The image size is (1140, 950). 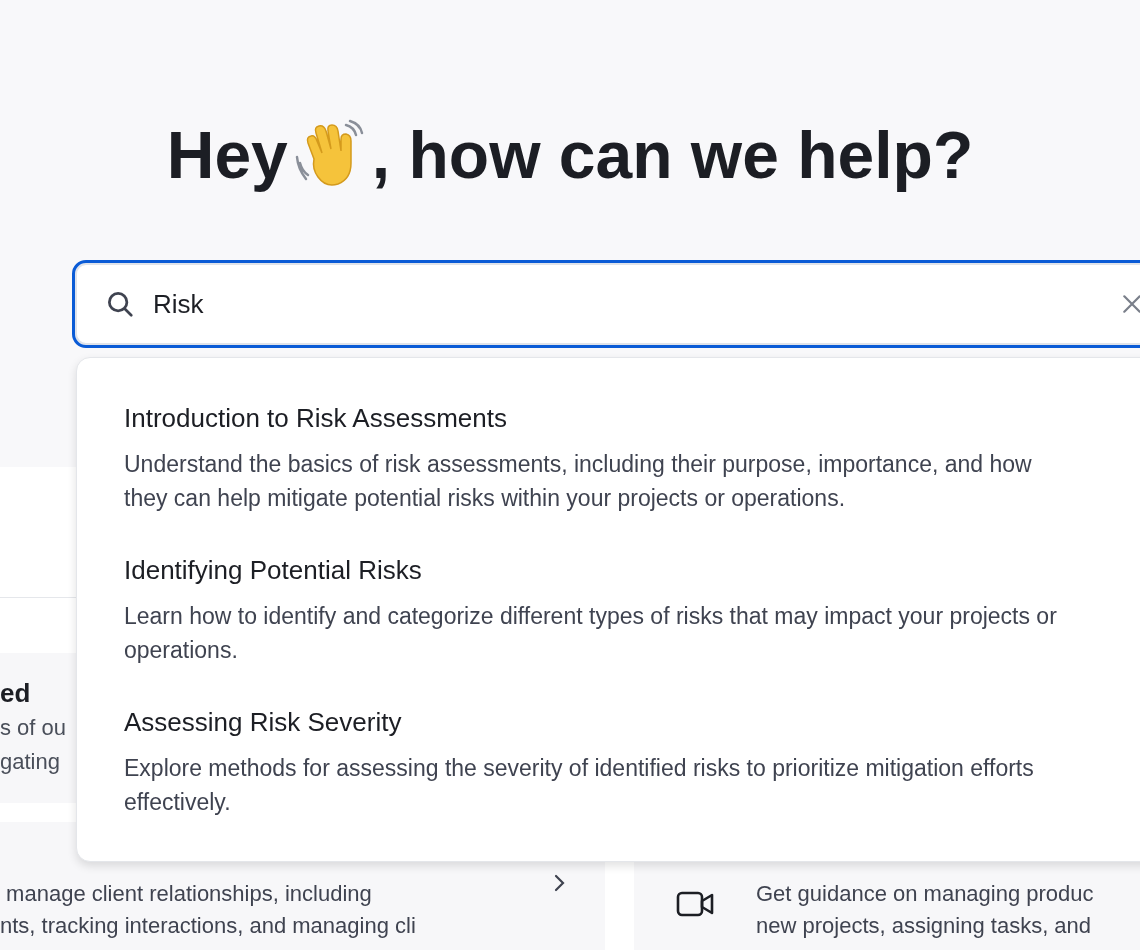 What do you see at coordinates (925, 894) in the screenshot?
I see `card-text: Get guidance on managing produc` at bounding box center [925, 894].